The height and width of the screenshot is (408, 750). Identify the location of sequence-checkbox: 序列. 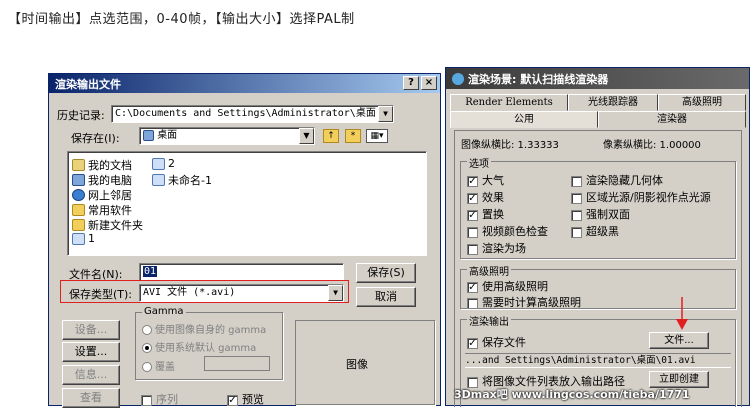
(159, 399).